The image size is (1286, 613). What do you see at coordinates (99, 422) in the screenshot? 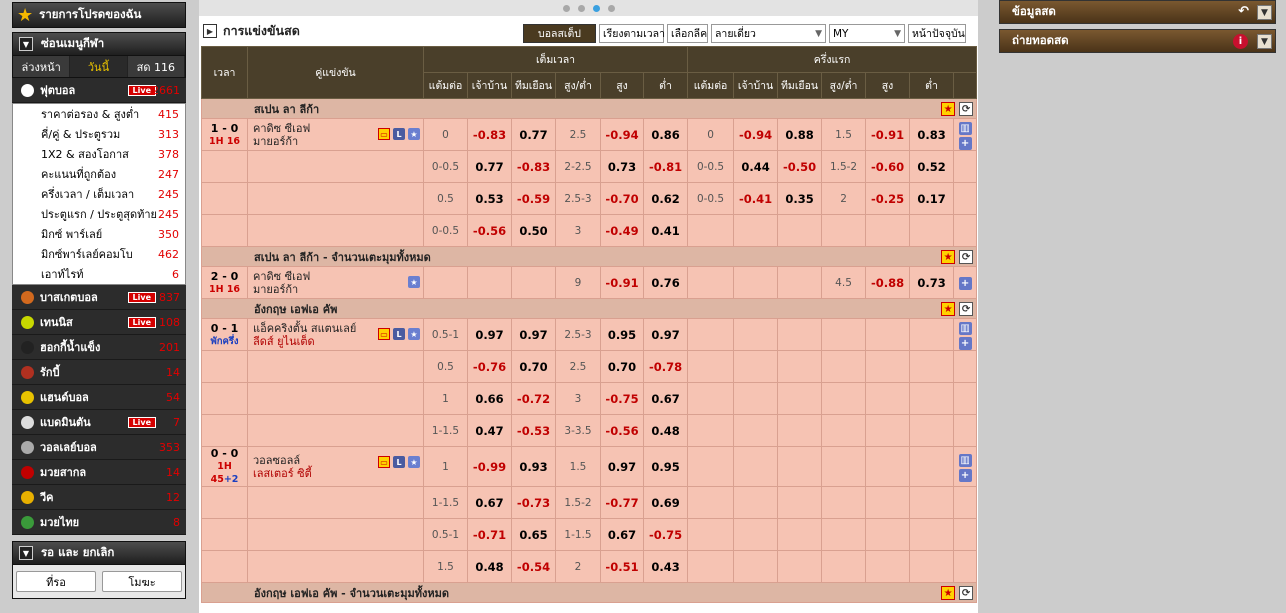
I see `sport-item: แบดมินตัน Live 7` at bounding box center [99, 422].